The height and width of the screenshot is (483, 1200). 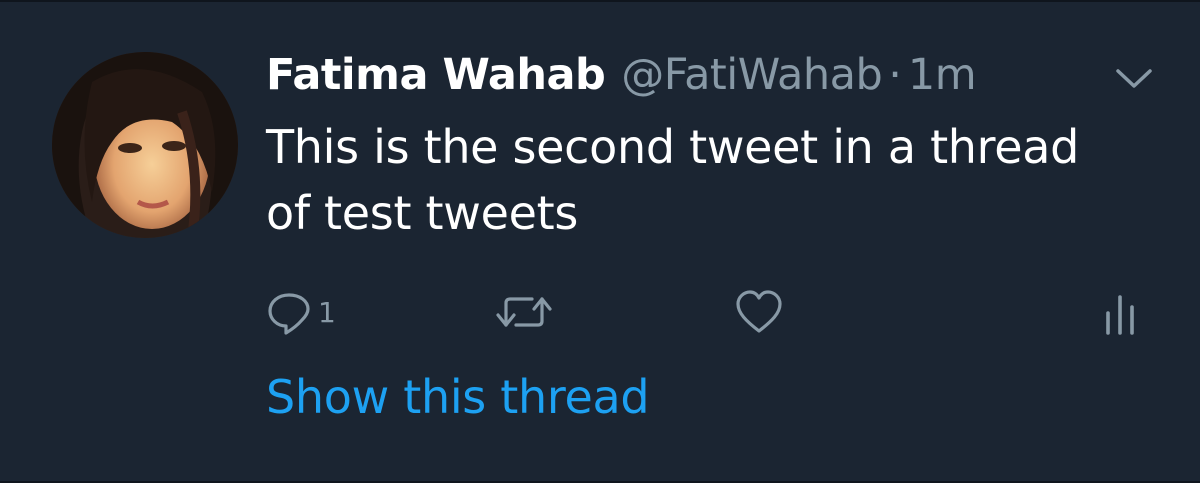 What do you see at coordinates (600, 312) in the screenshot?
I see `tweet-actions: 1` at bounding box center [600, 312].